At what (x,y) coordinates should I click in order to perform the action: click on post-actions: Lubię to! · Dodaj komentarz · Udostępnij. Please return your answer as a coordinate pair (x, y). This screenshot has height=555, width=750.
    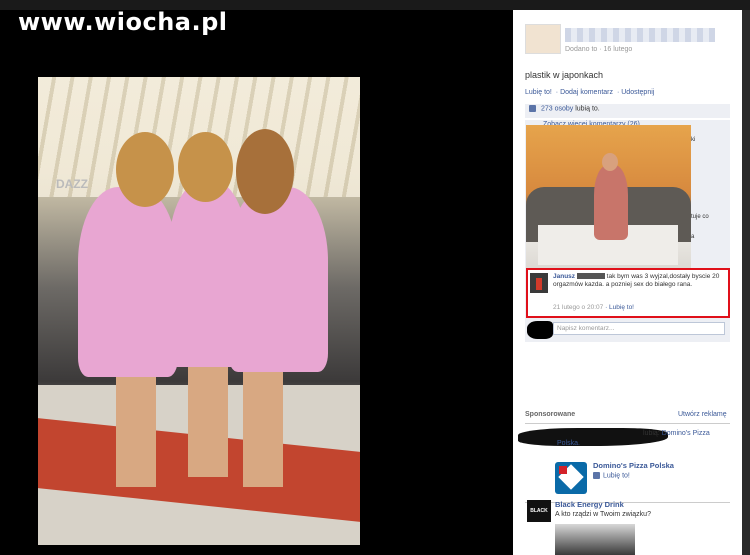
    Looking at the image, I should click on (590, 92).